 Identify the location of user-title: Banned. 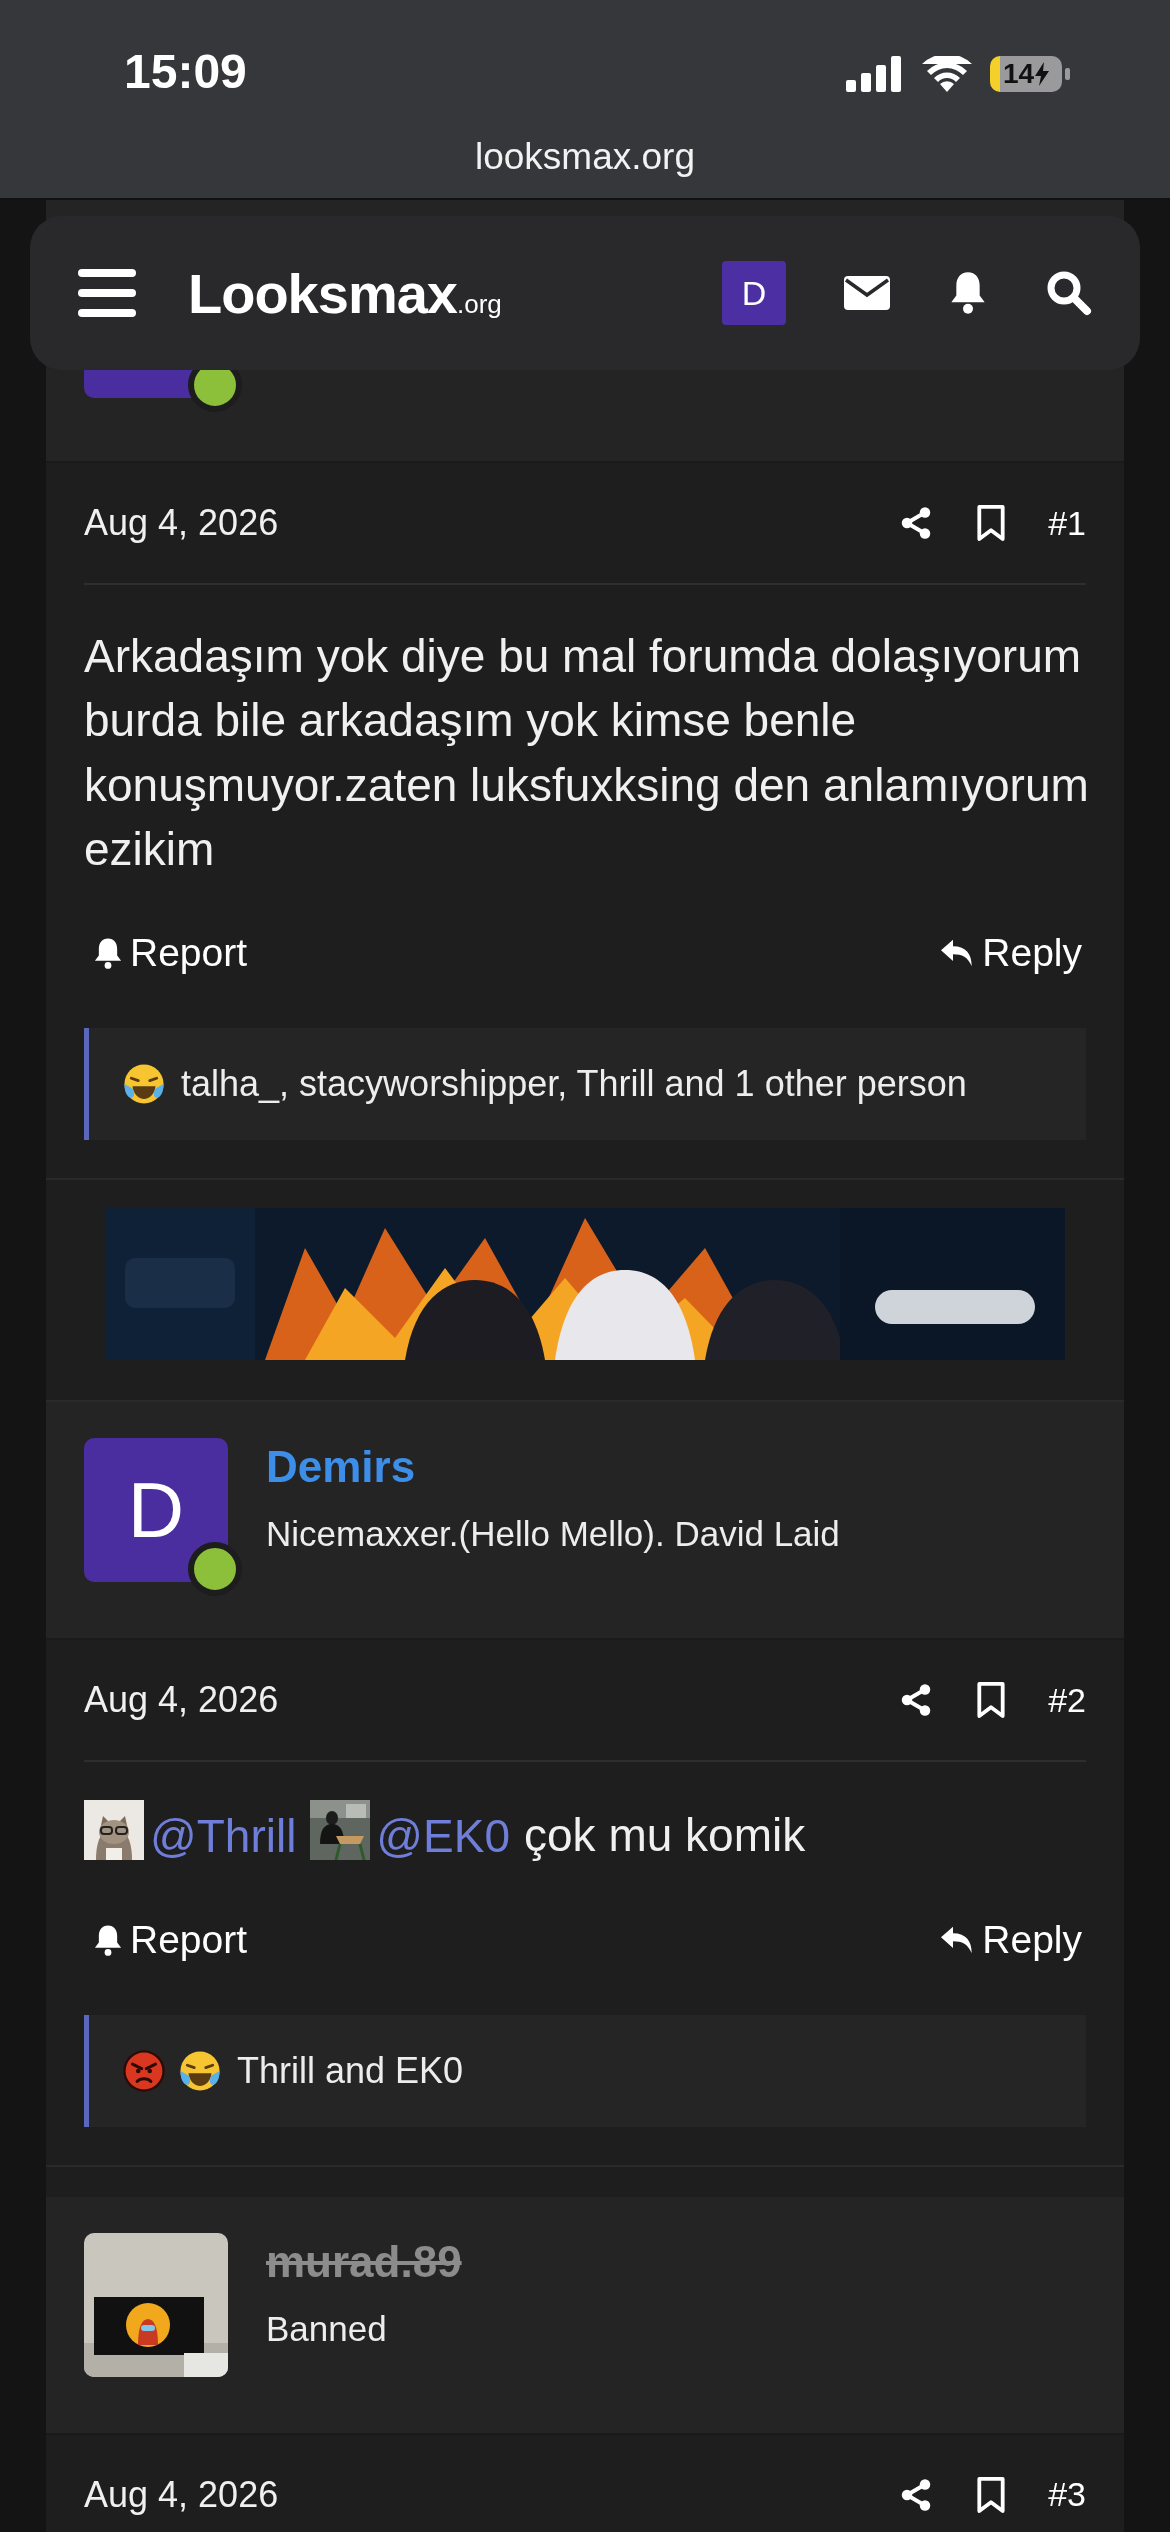
(326, 2328).